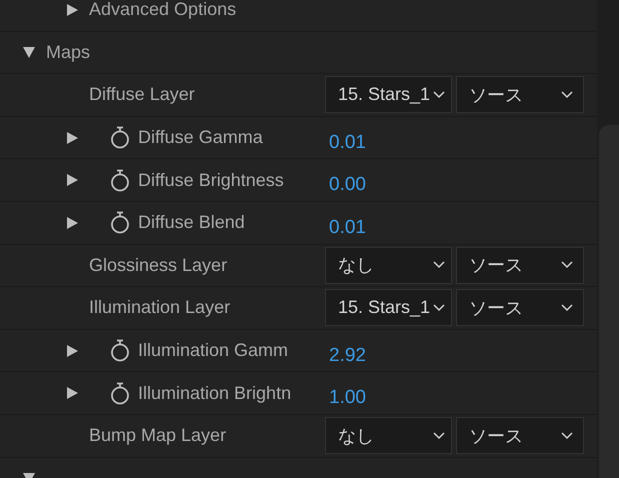  What do you see at coordinates (29, 52) in the screenshot?
I see `collapse-arrow-icon` at bounding box center [29, 52].